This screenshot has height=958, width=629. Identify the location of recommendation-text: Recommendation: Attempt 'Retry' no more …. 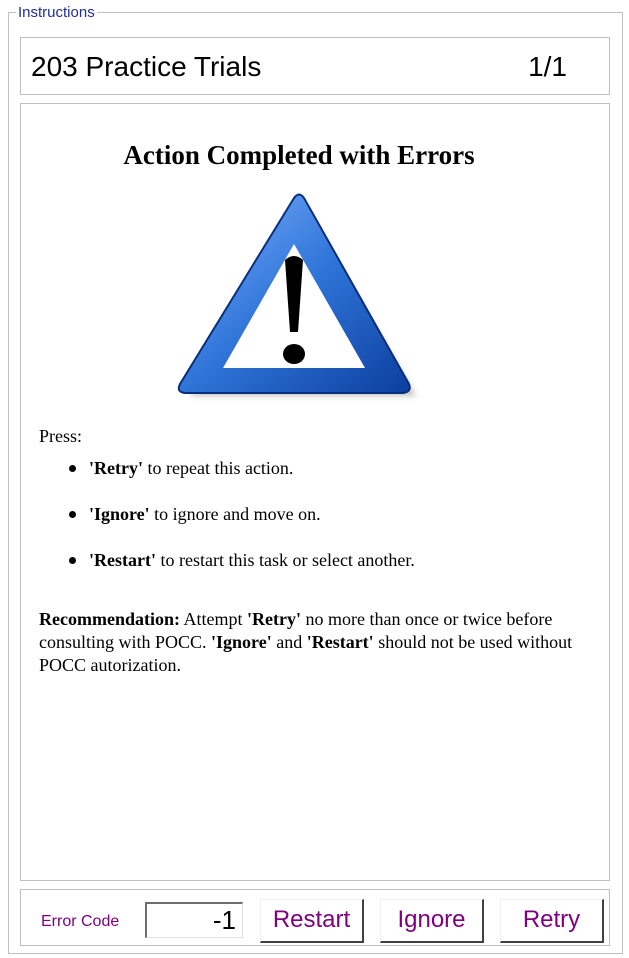
(309, 642).